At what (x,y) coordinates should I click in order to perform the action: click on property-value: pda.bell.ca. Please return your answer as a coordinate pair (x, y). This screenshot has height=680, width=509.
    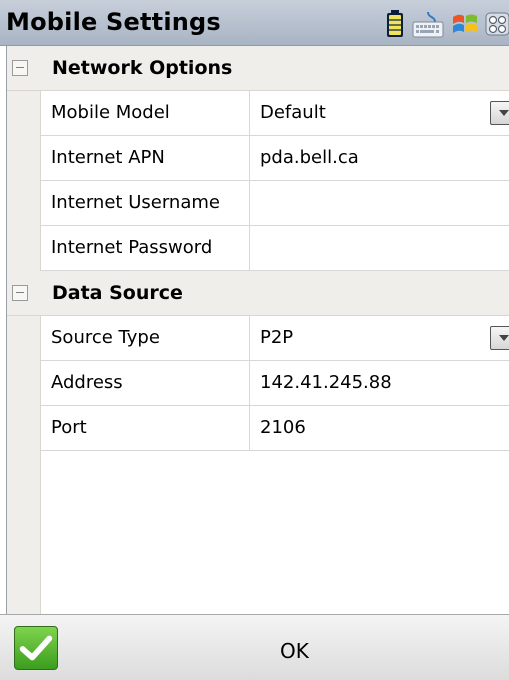
    Looking at the image, I should click on (309, 157).